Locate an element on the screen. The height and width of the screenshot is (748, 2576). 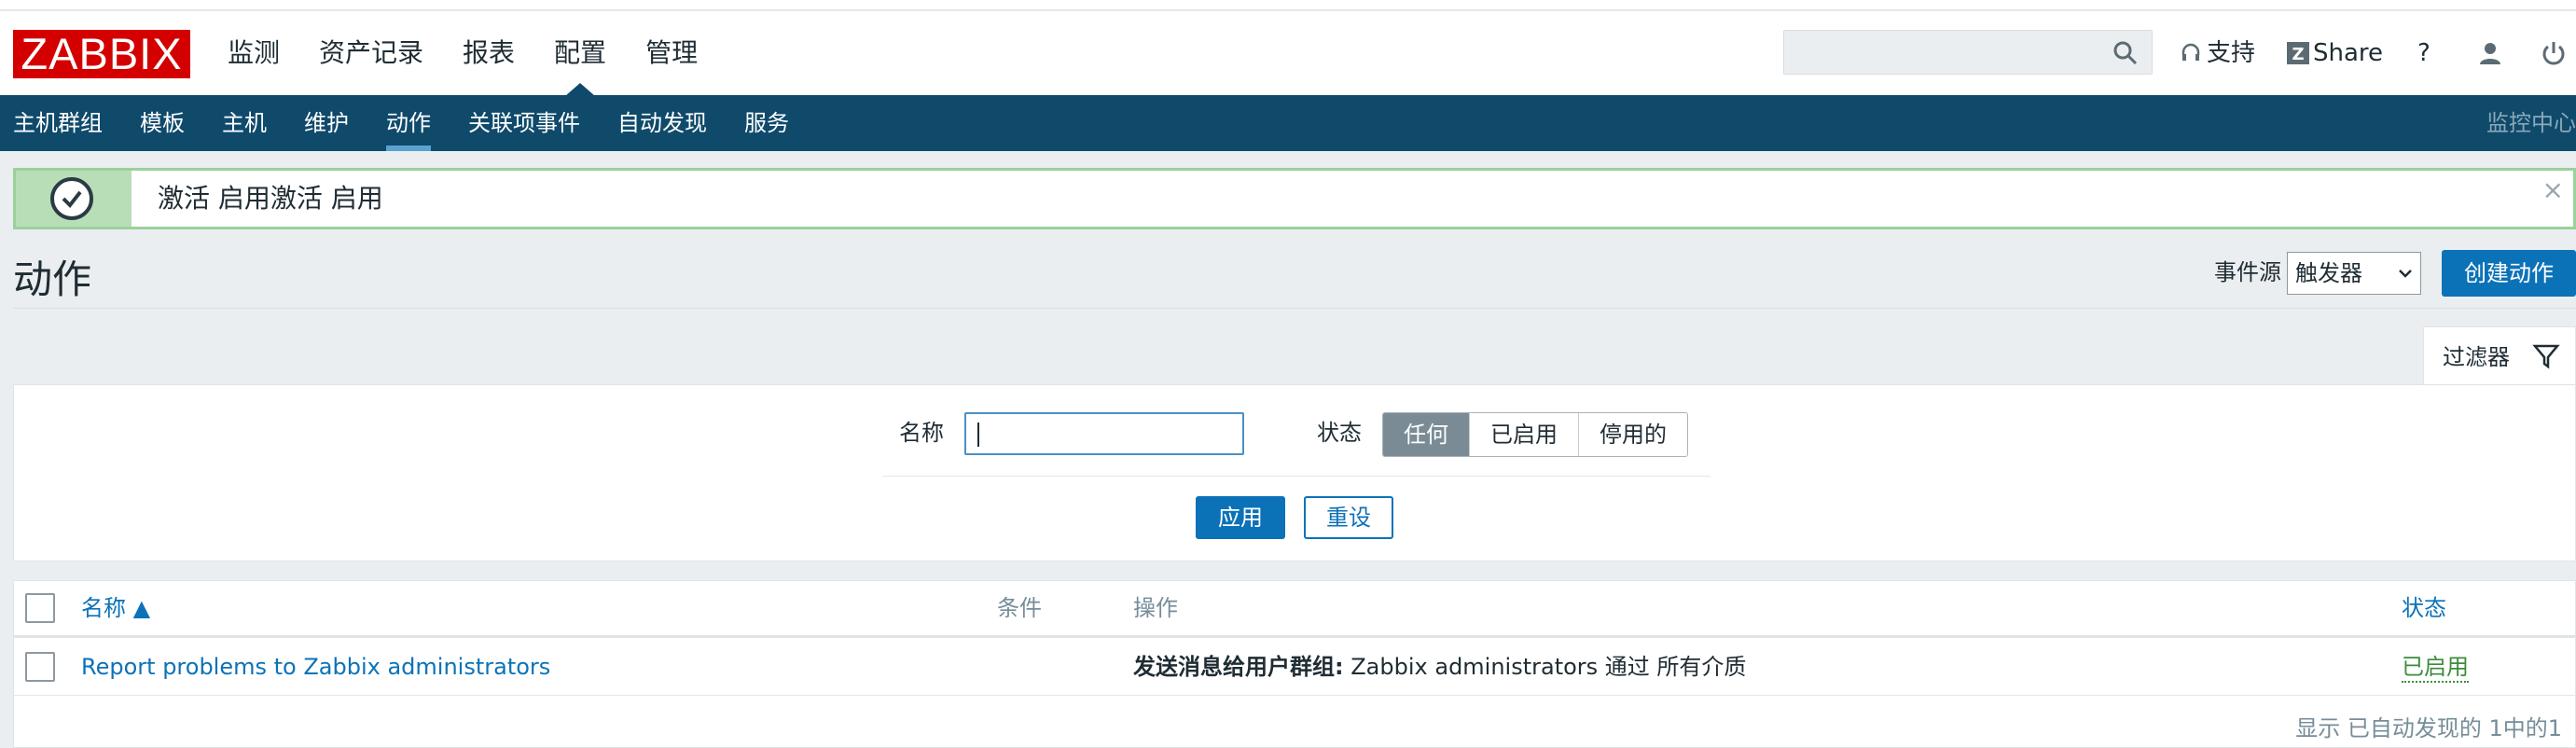
sub-menu-actions: 动作 is located at coordinates (408, 123).